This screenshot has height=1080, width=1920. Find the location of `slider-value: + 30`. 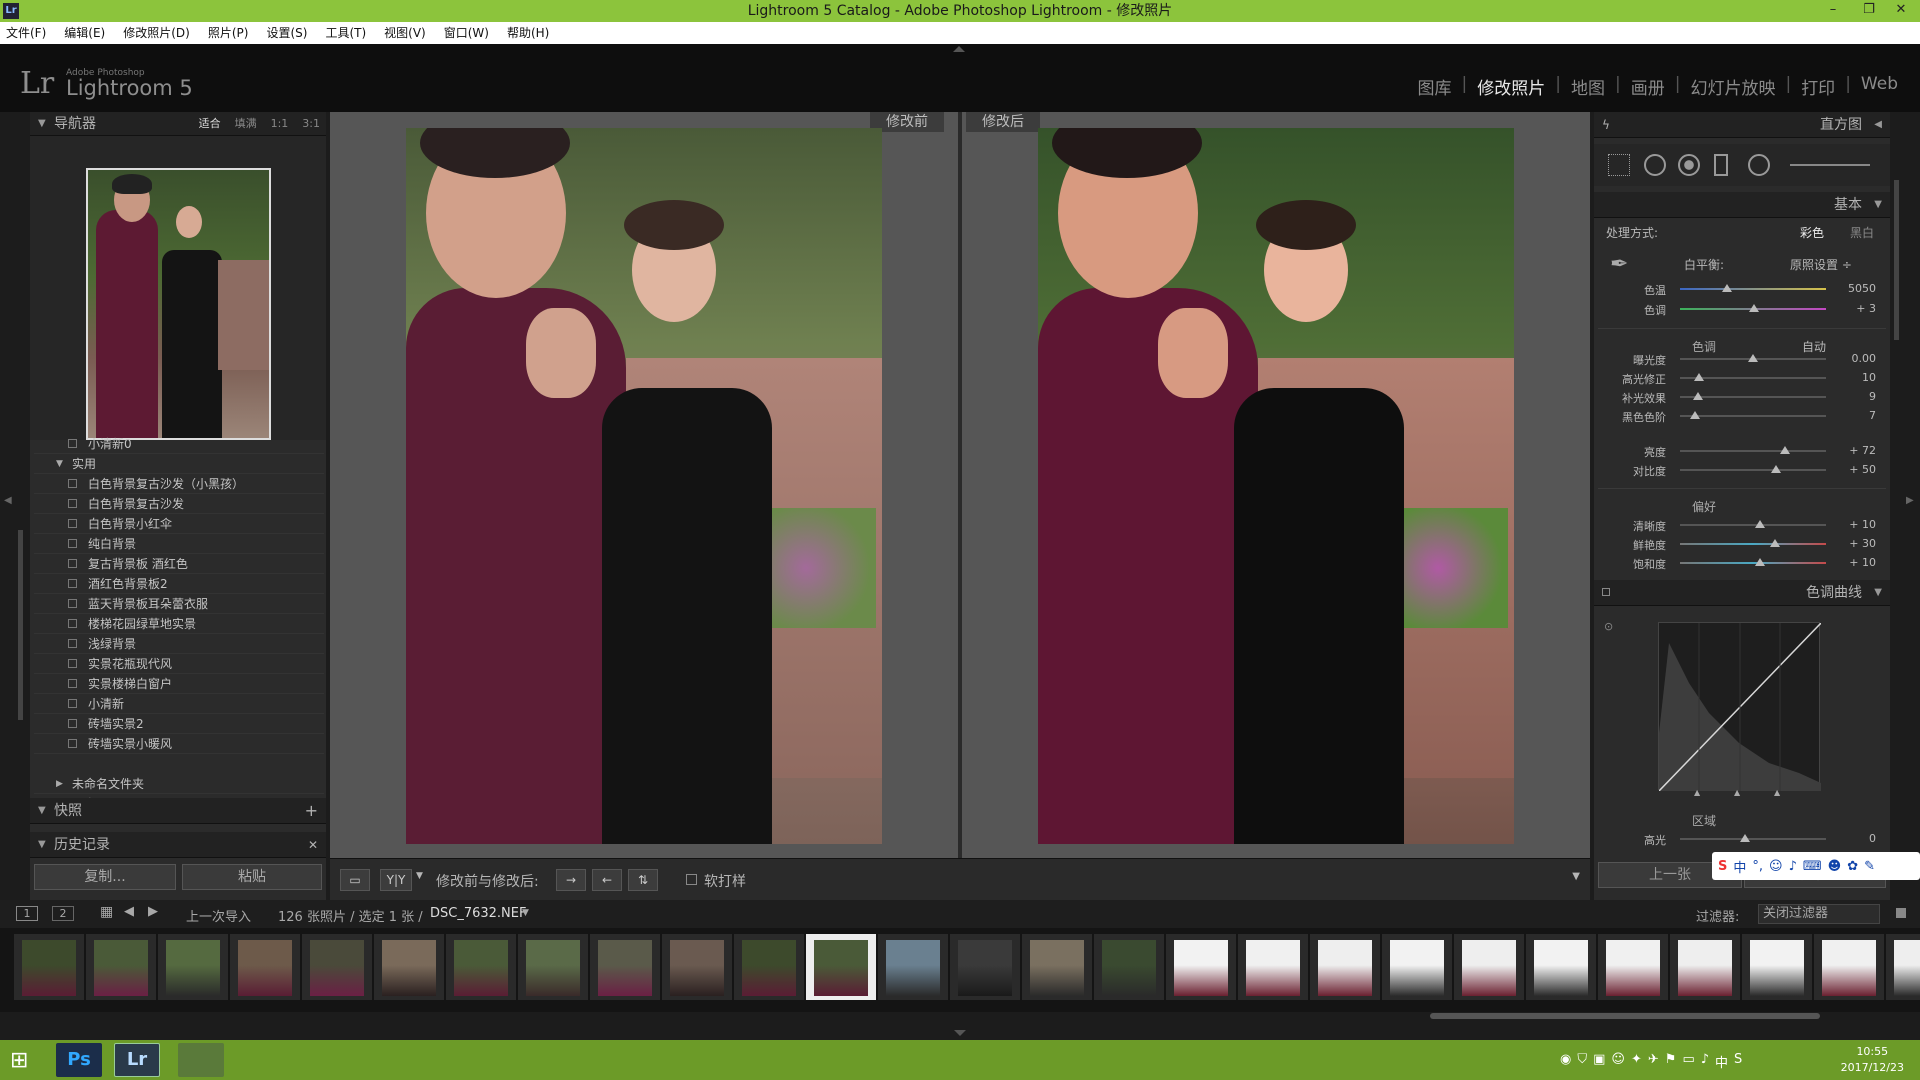

slider-value: + 30 is located at coordinates (1862, 543).